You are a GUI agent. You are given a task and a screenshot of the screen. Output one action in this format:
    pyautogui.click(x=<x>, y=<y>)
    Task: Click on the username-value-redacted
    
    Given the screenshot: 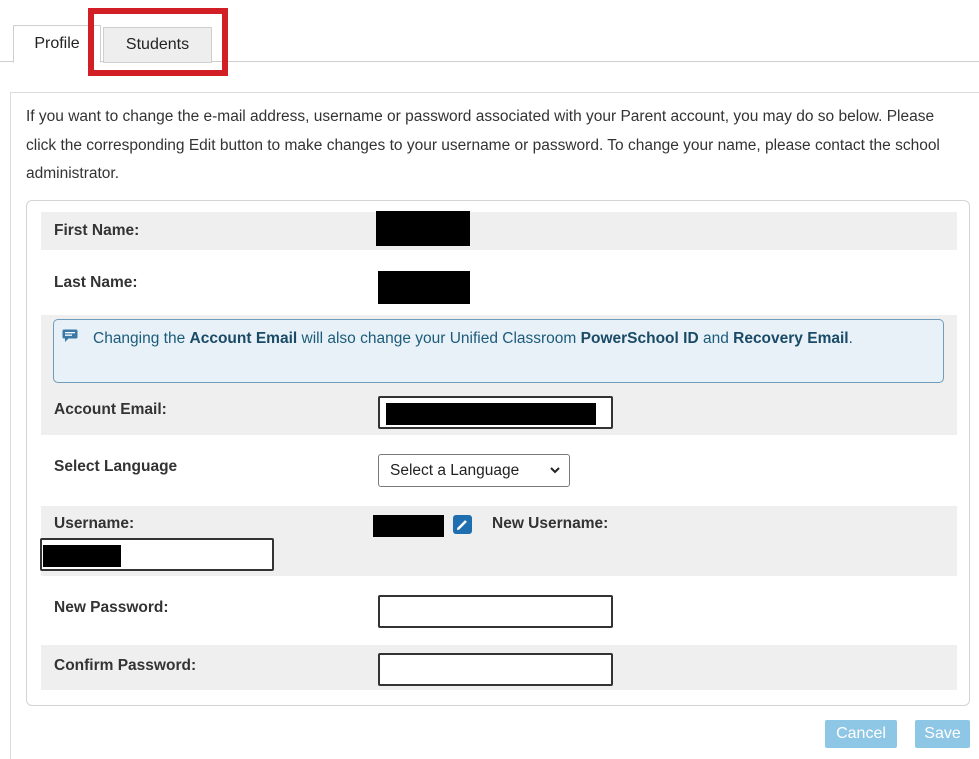 What is the action you would take?
    pyautogui.click(x=408, y=526)
    